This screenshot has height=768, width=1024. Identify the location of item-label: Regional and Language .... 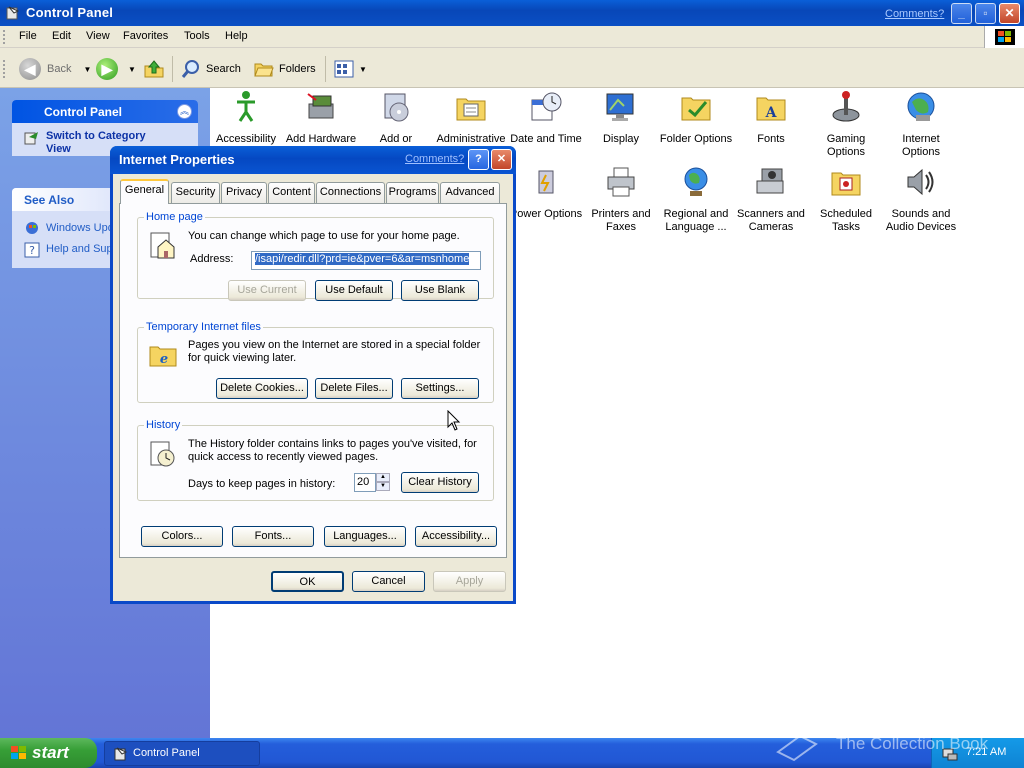
(696, 220).